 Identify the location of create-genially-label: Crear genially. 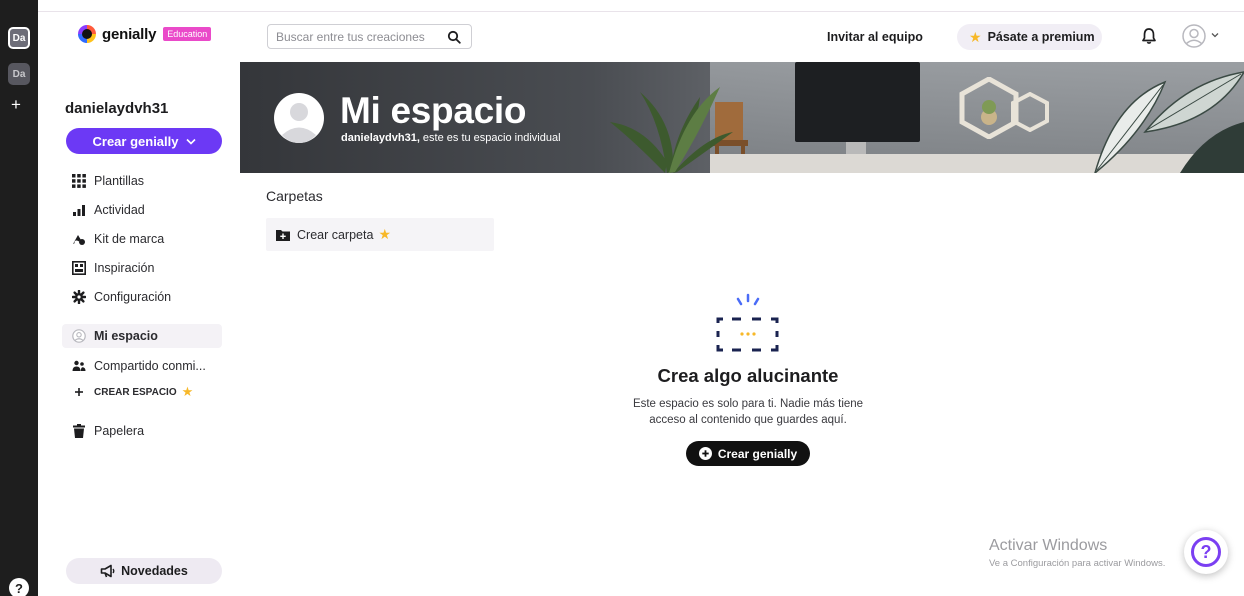
(135, 141).